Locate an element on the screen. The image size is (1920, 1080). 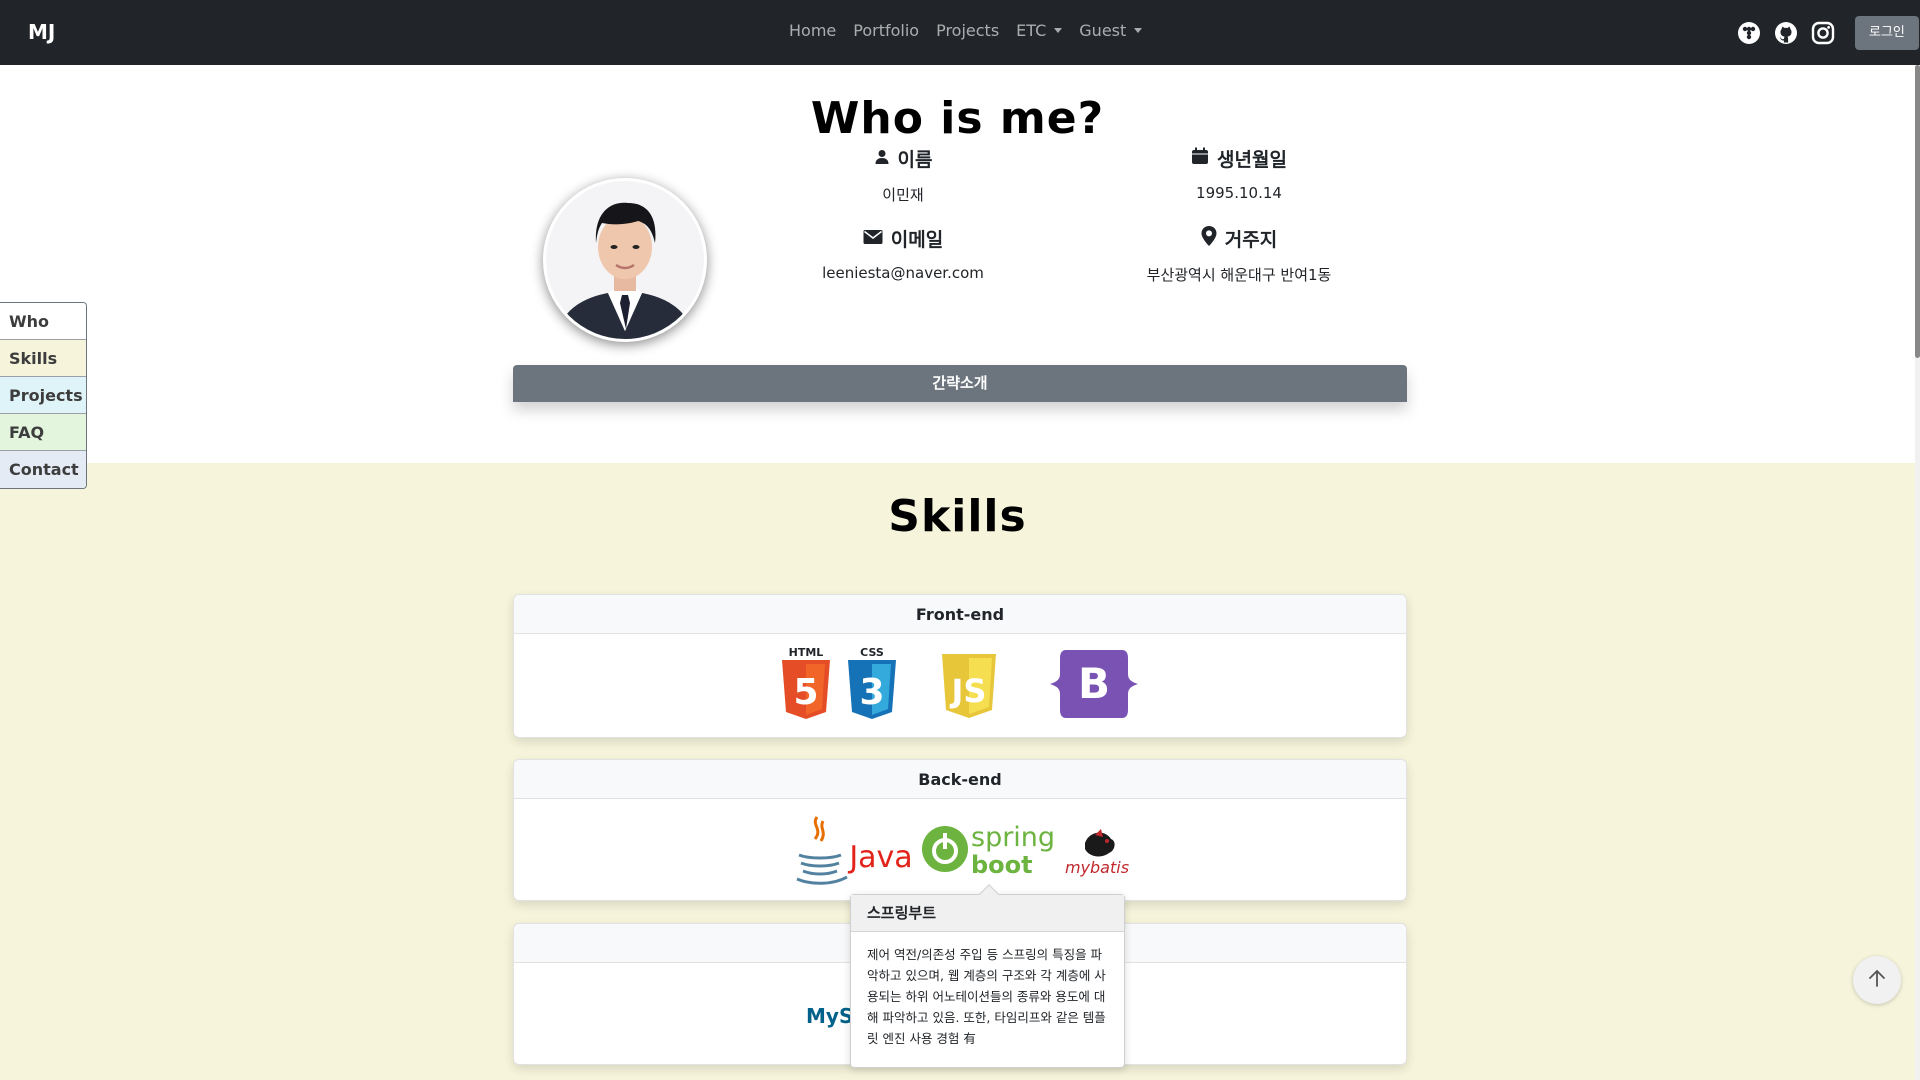
nav-guest-dropdown: Guest is located at coordinates (1111, 30).